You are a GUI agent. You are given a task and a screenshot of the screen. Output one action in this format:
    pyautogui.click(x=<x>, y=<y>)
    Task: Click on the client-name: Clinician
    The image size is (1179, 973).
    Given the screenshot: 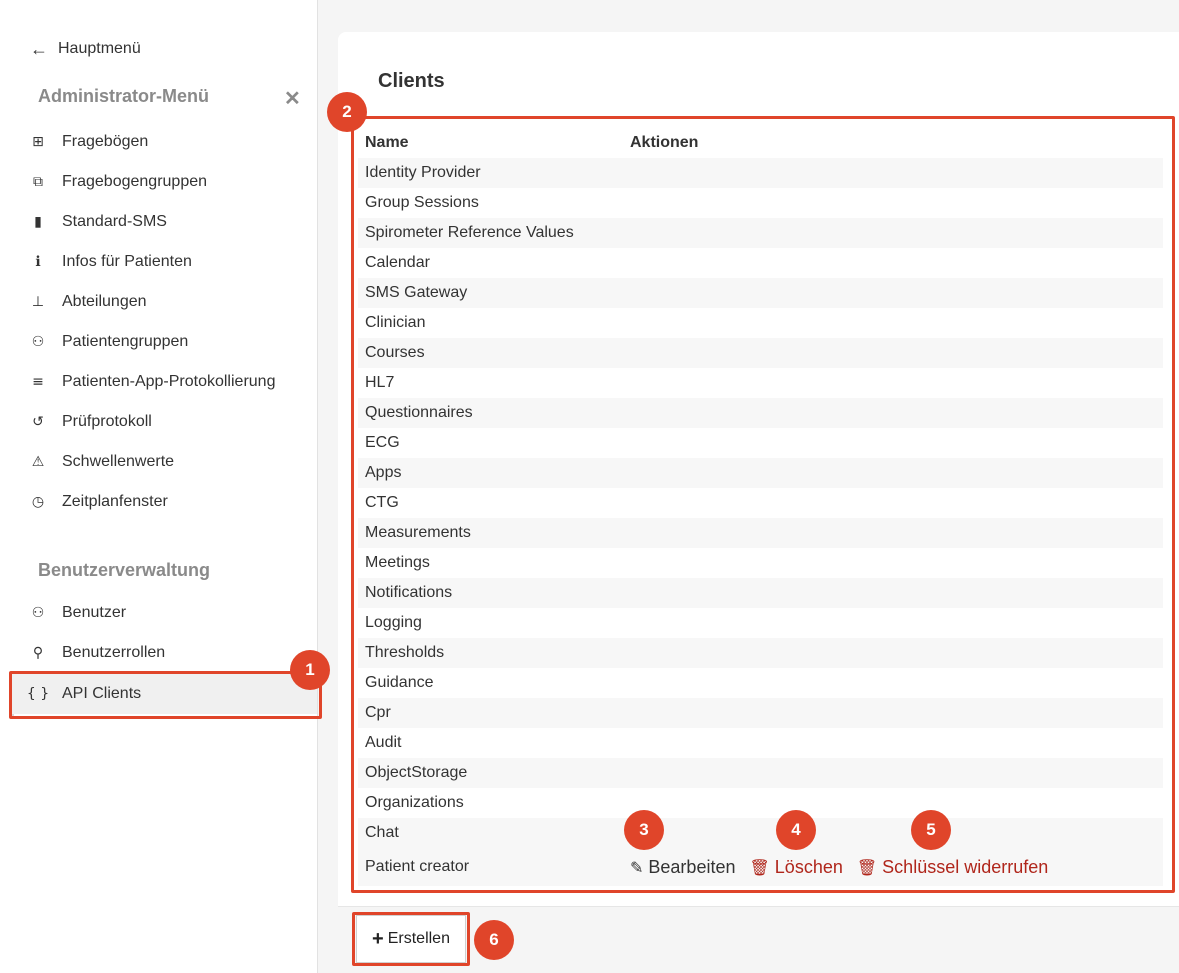 What is the action you would take?
    pyautogui.click(x=395, y=322)
    